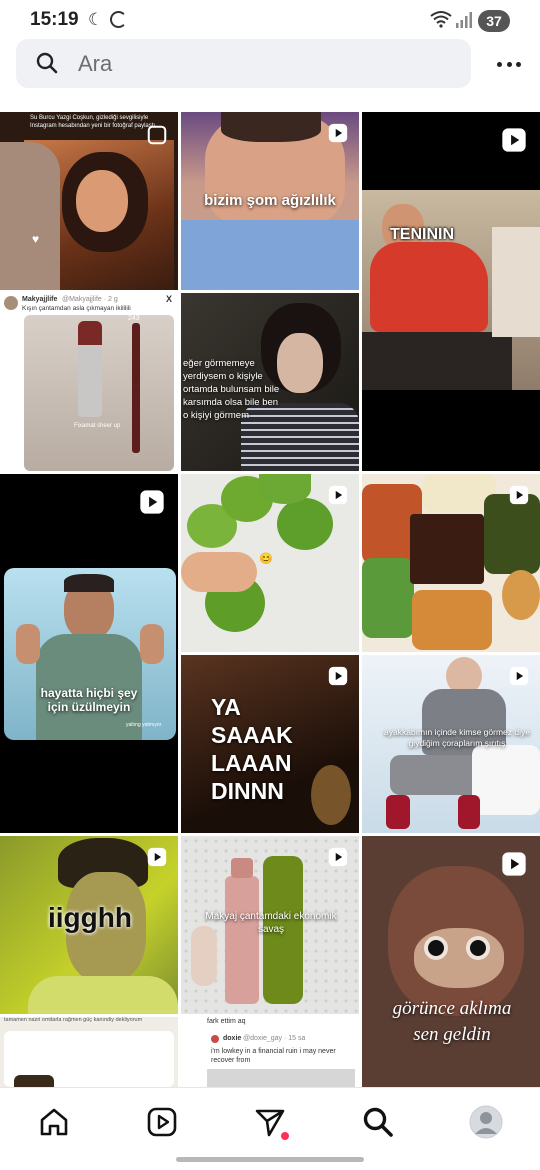 The width and height of the screenshot is (540, 1170). I want to click on clock: 15:19, so click(54, 19).